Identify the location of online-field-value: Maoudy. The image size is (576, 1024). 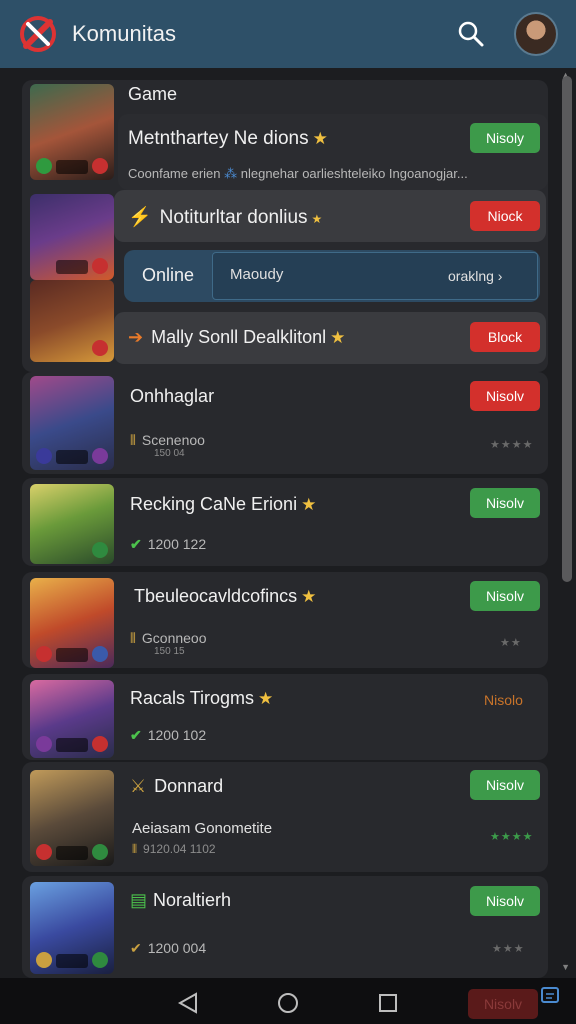
(257, 274).